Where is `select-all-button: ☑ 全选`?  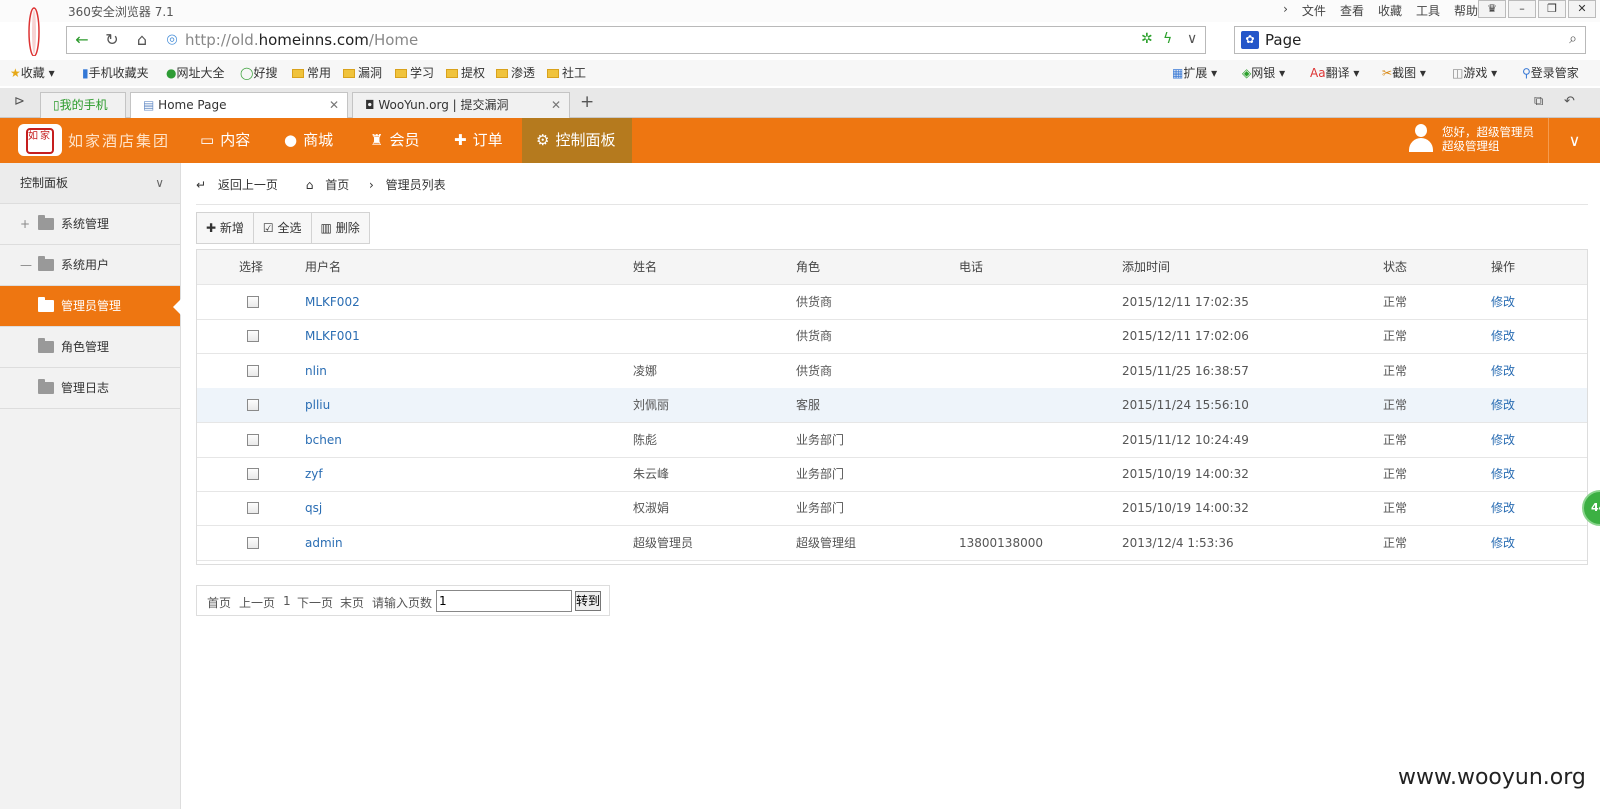 select-all-button: ☑ 全选 is located at coordinates (283, 228).